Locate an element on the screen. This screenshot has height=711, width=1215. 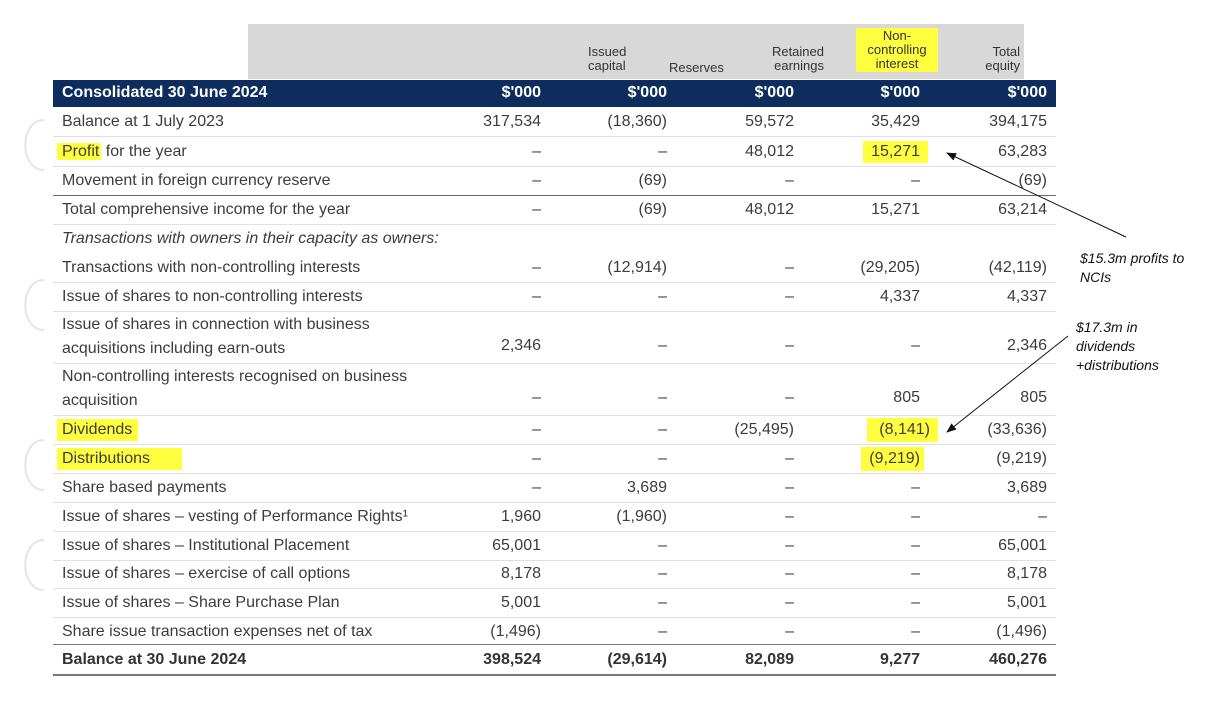
arrow-to-dividends is located at coordinates (1007, 384).